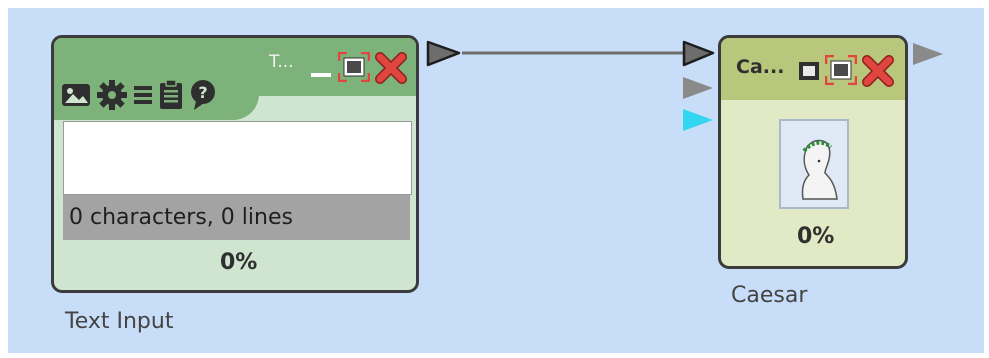 The height and width of the screenshot is (358, 989). I want to click on node-label: Caesar, so click(769, 295).